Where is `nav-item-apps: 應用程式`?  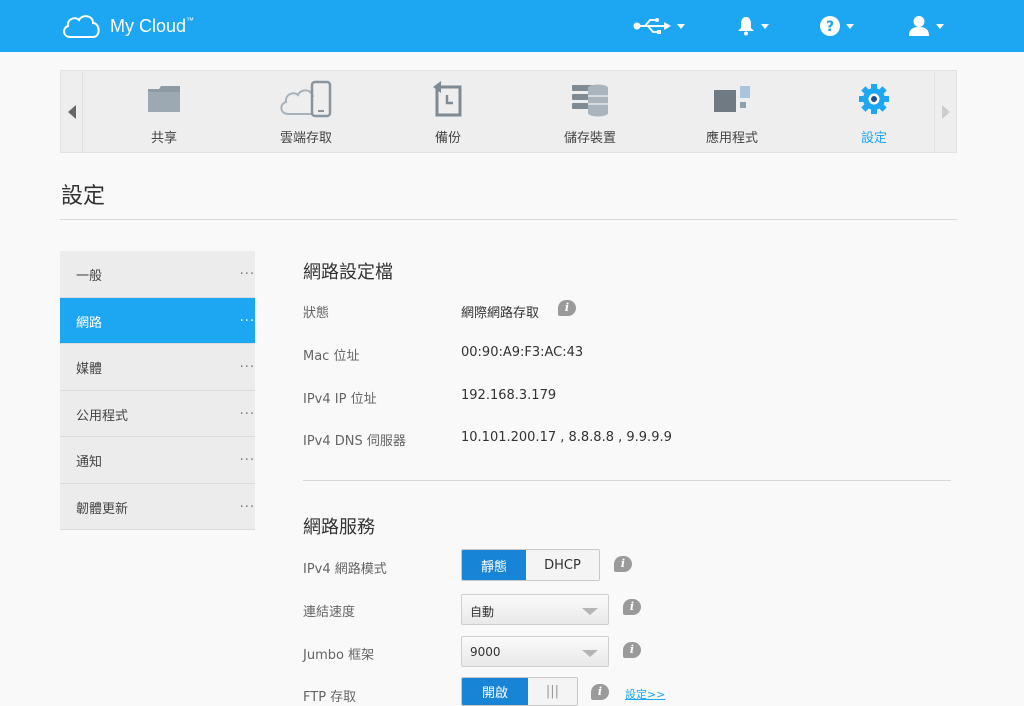 nav-item-apps: 應用程式 is located at coordinates (732, 111).